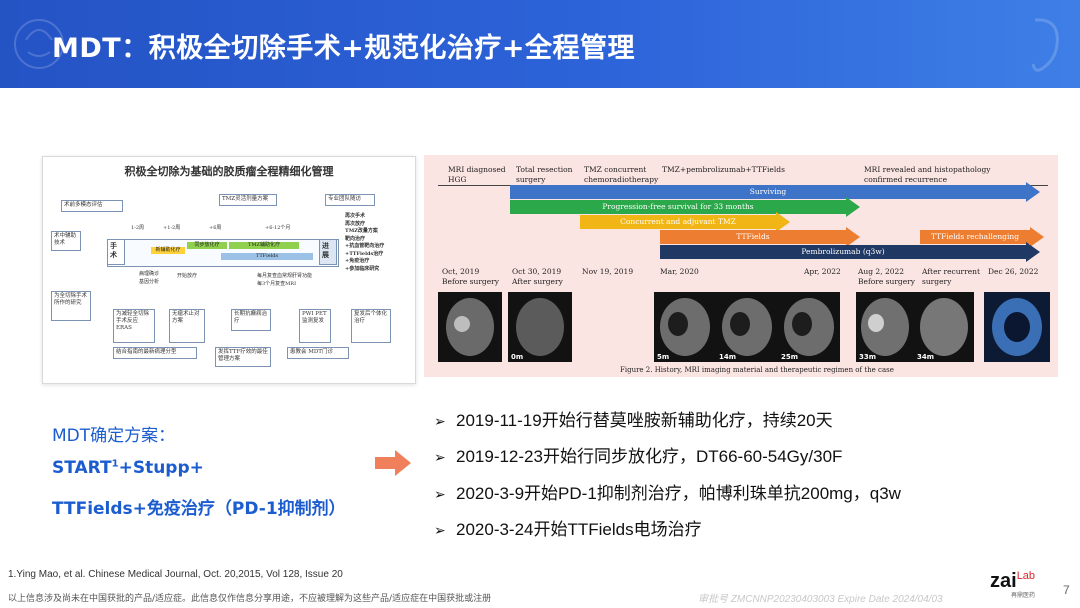  Describe the element at coordinates (477, 174) in the screenshot. I see `label-mri-diagnosed: MRI diagnosed HGG` at that location.